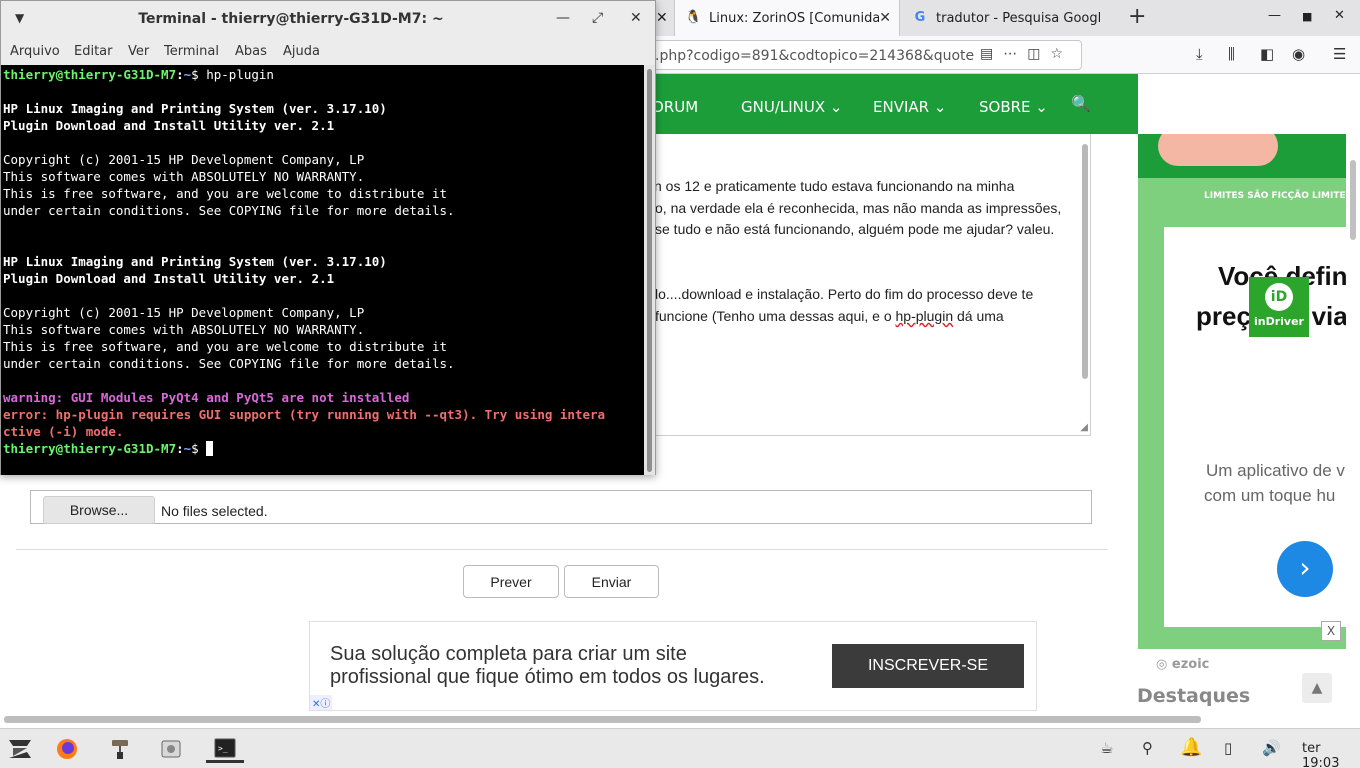 This screenshot has width=1360, height=768. I want to click on reader-view-icon: ▤, so click(991, 54).